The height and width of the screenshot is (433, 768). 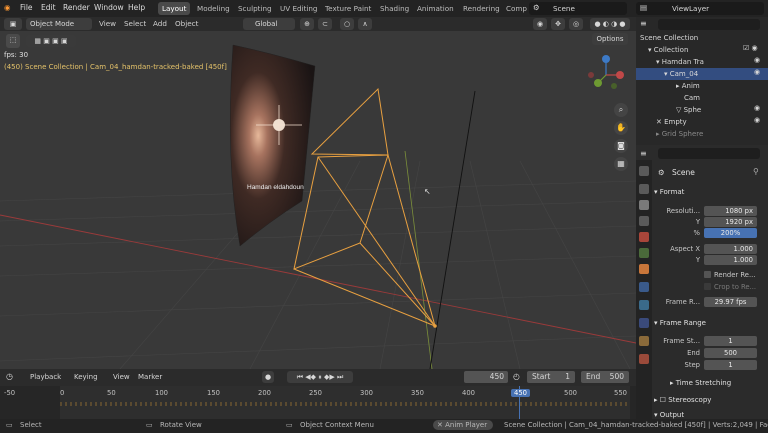 What do you see at coordinates (644, 253) in the screenshot?
I see `world-tab-icon` at bounding box center [644, 253].